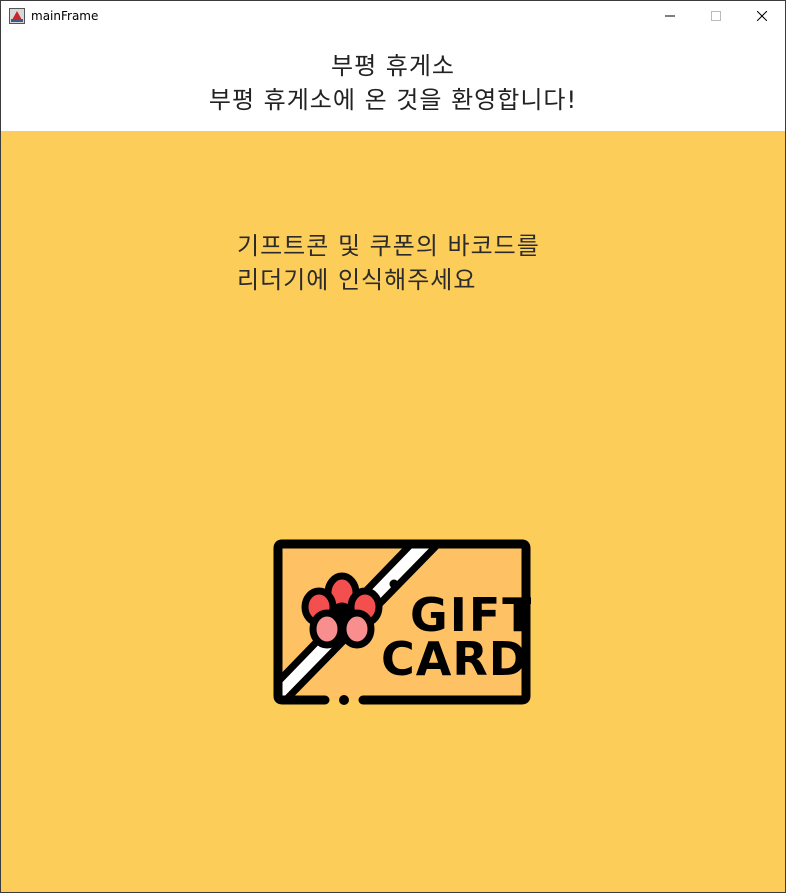 The image size is (786, 893). What do you see at coordinates (357, 280) in the screenshot?
I see `instruction-line-2: 리더기에 인식해주세요` at bounding box center [357, 280].